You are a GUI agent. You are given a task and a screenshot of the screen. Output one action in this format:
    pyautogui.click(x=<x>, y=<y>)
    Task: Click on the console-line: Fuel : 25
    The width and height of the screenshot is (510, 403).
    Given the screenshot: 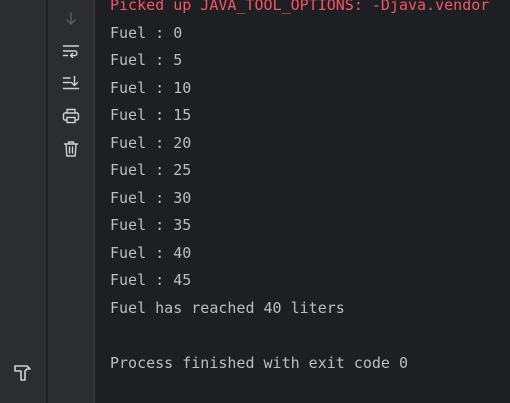 What is the action you would take?
    pyautogui.click(x=151, y=170)
    